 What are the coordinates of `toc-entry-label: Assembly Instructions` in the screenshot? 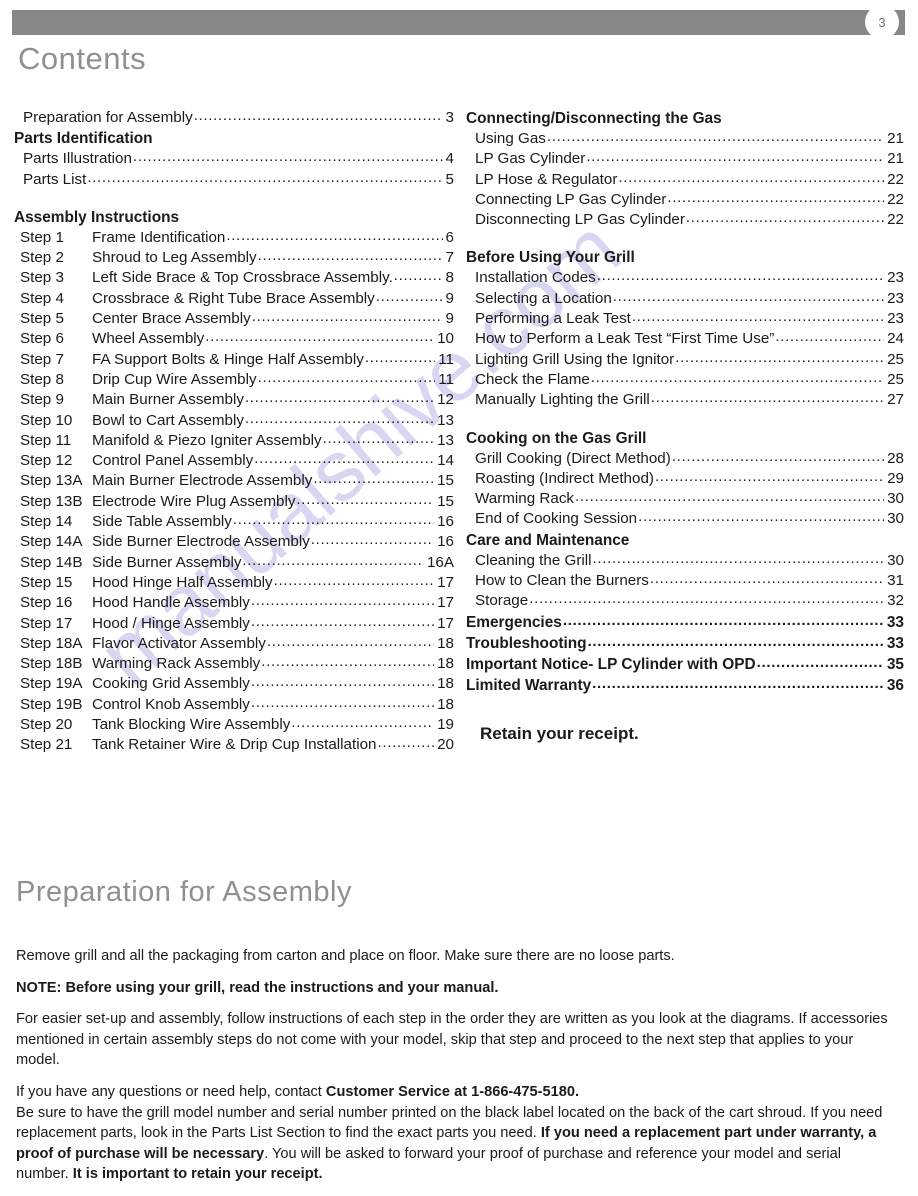 It's located at (97, 217).